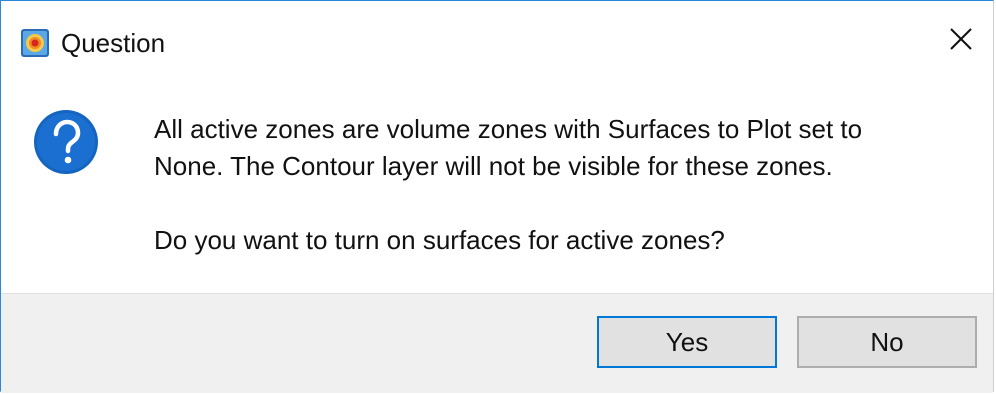 The height and width of the screenshot is (394, 996). Describe the element at coordinates (687, 342) in the screenshot. I see `yes-button: Yes` at that location.